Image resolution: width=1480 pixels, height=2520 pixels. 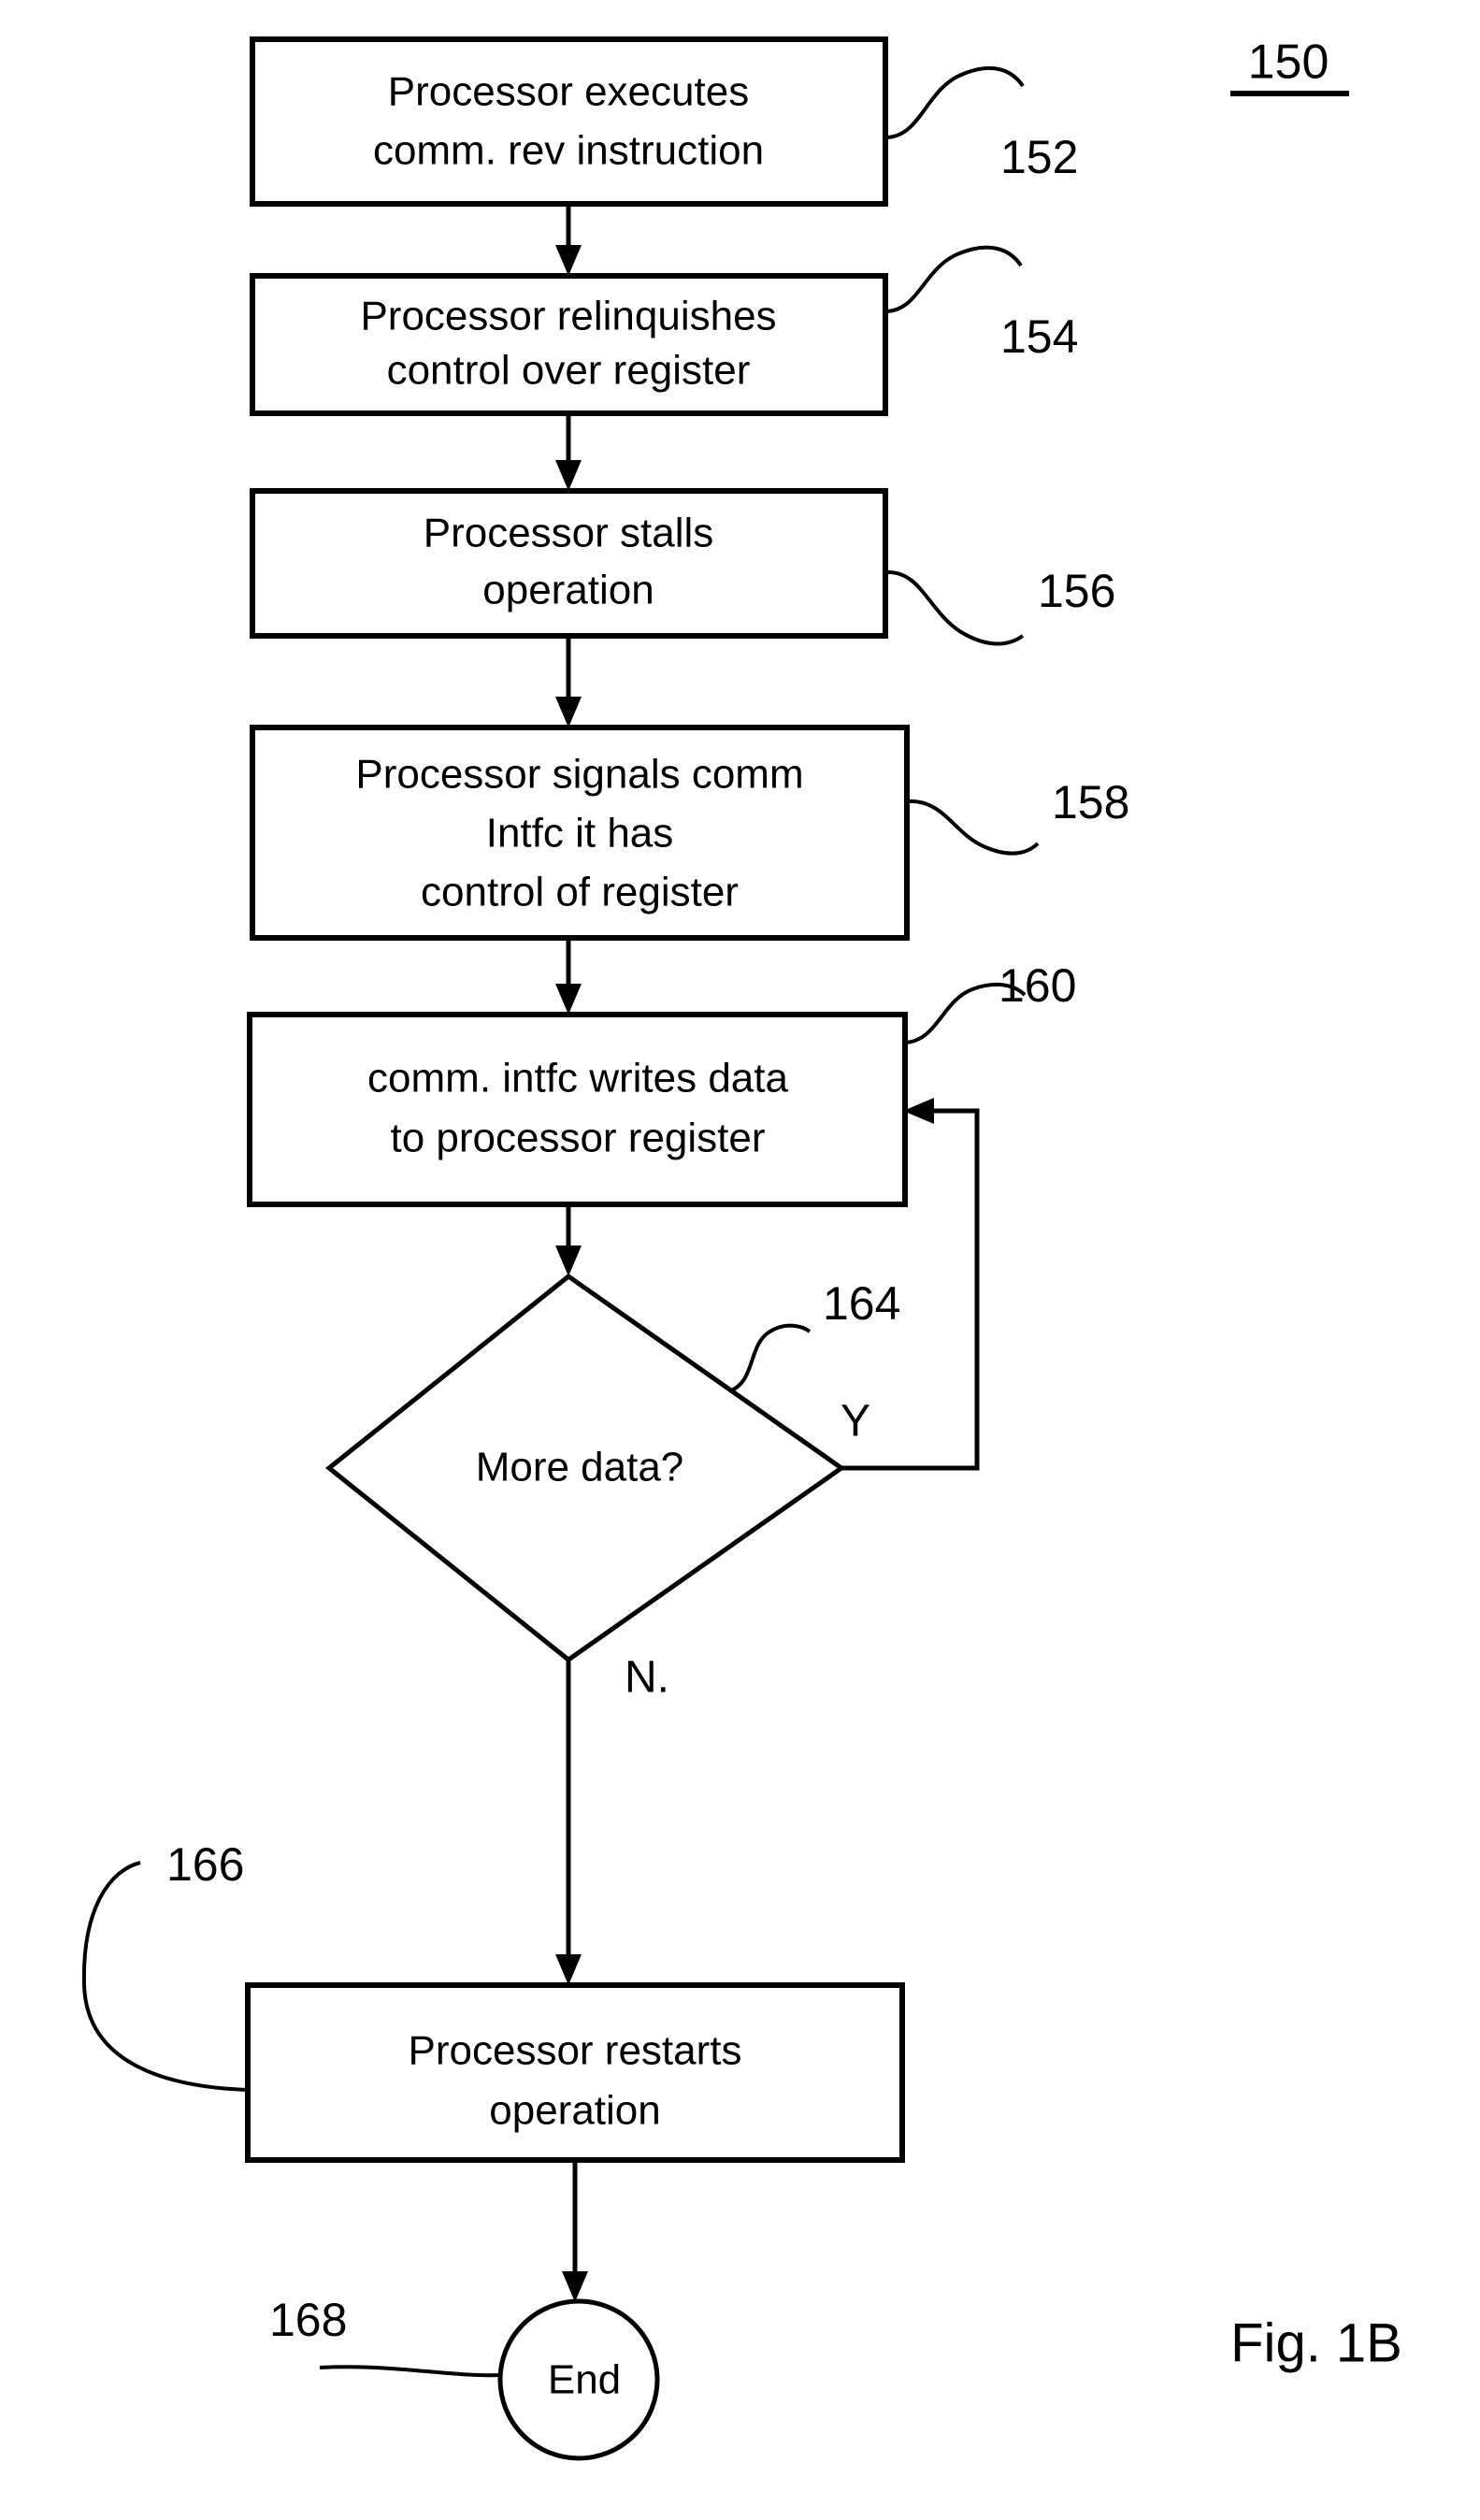 What do you see at coordinates (569, 371) in the screenshot?
I see `step-154-line-2: control over register` at bounding box center [569, 371].